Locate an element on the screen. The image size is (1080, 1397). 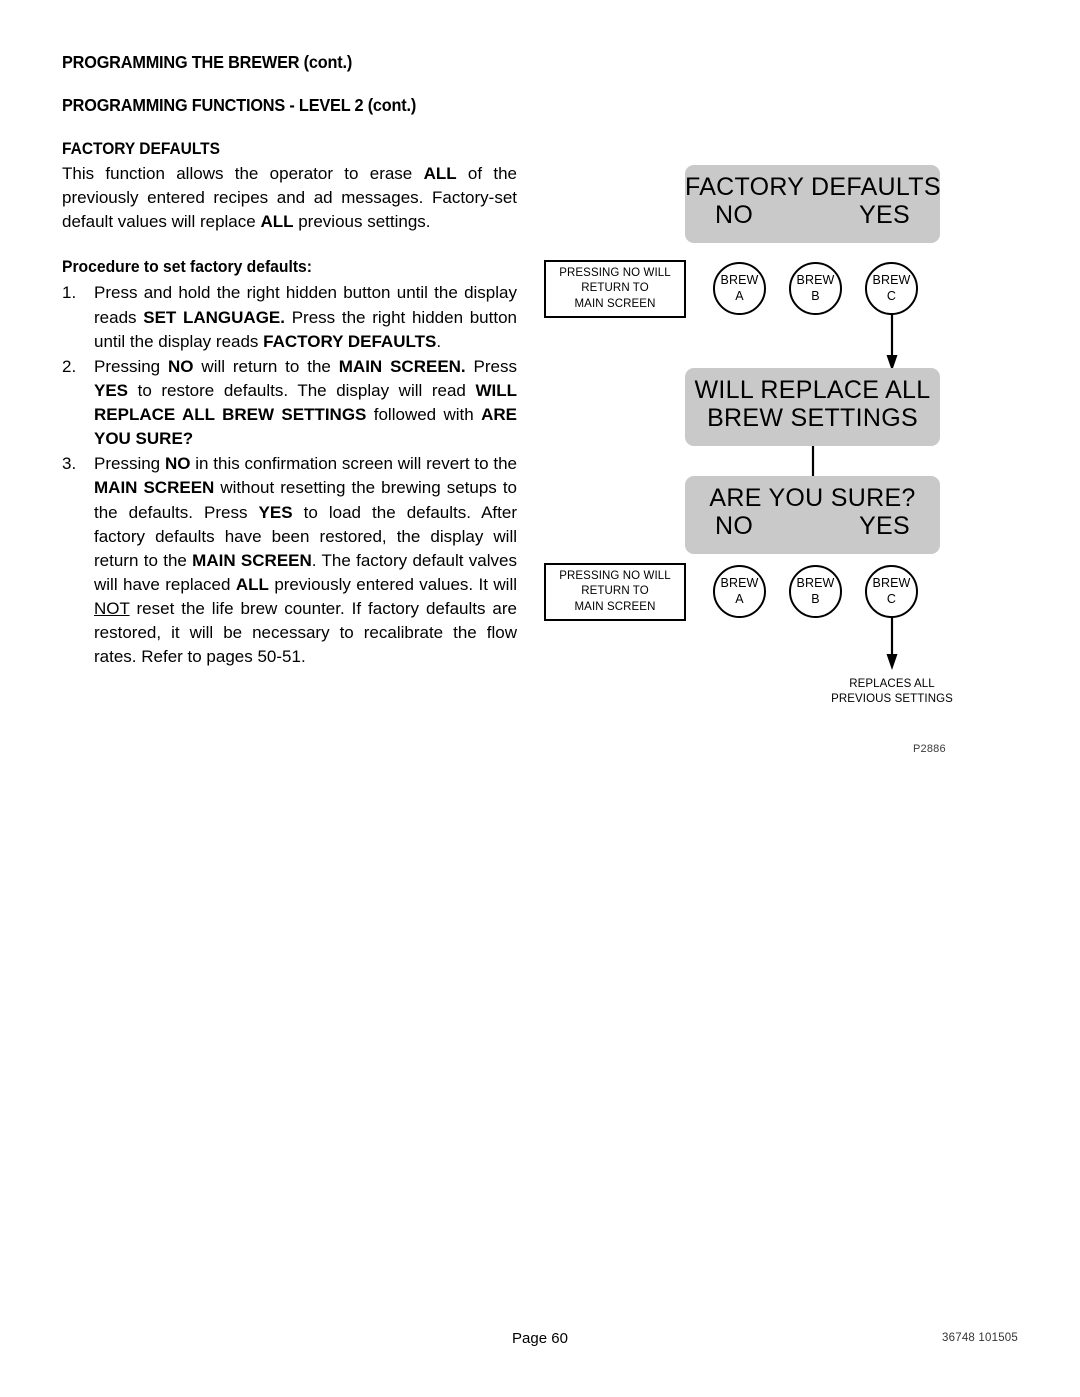
brew-b-top-line1: BREW is located at coordinates (815, 280).